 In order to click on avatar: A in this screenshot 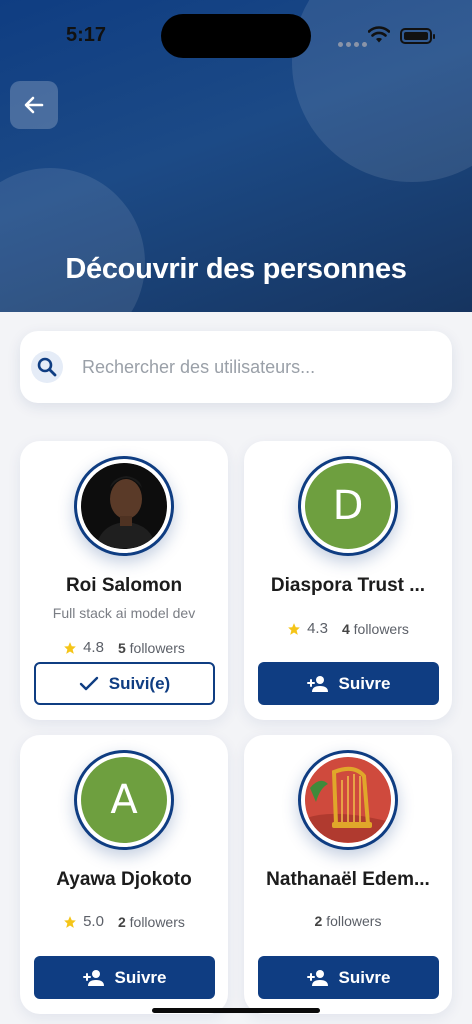, I will do `click(124, 800)`.